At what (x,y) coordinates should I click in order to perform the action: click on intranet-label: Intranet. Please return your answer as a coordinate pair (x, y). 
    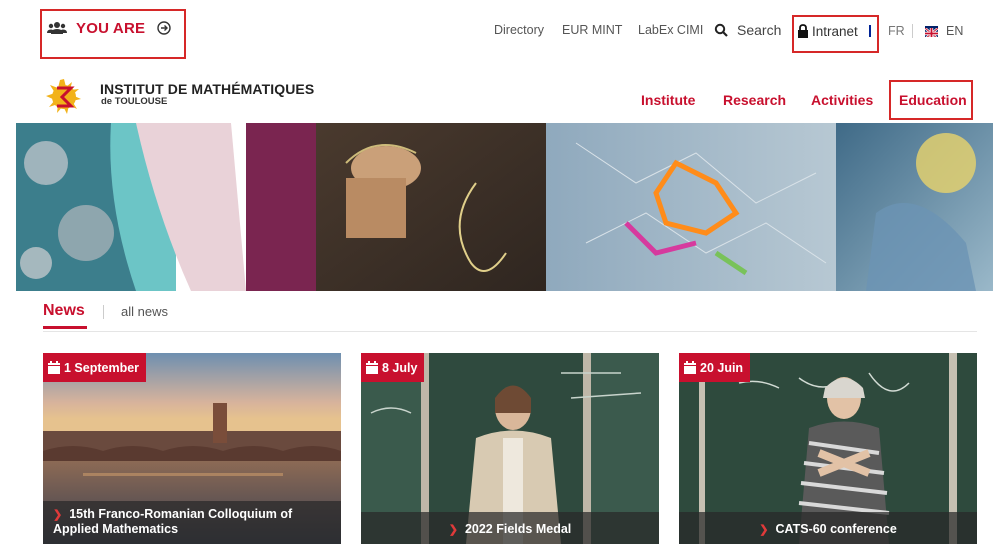
    Looking at the image, I should click on (835, 31).